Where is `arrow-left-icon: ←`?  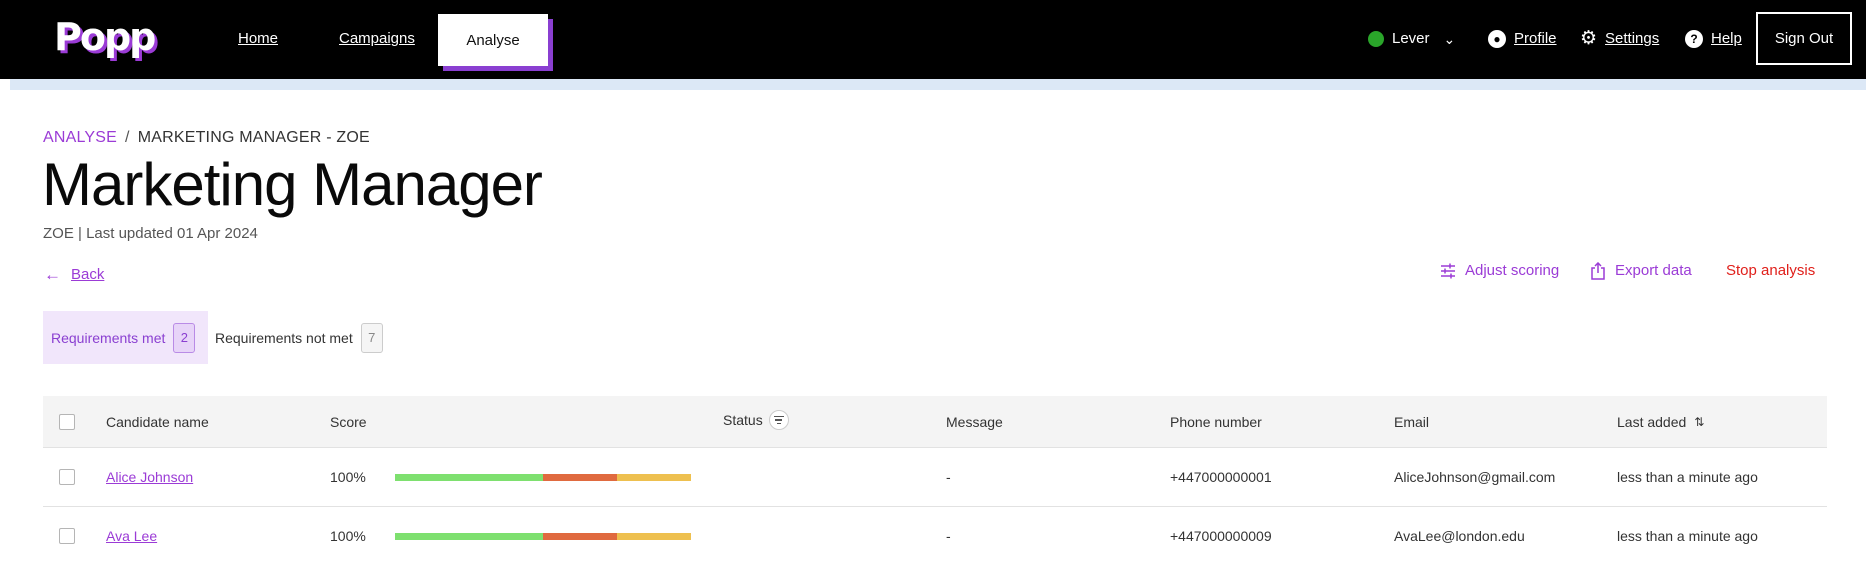 arrow-left-icon: ← is located at coordinates (52, 274).